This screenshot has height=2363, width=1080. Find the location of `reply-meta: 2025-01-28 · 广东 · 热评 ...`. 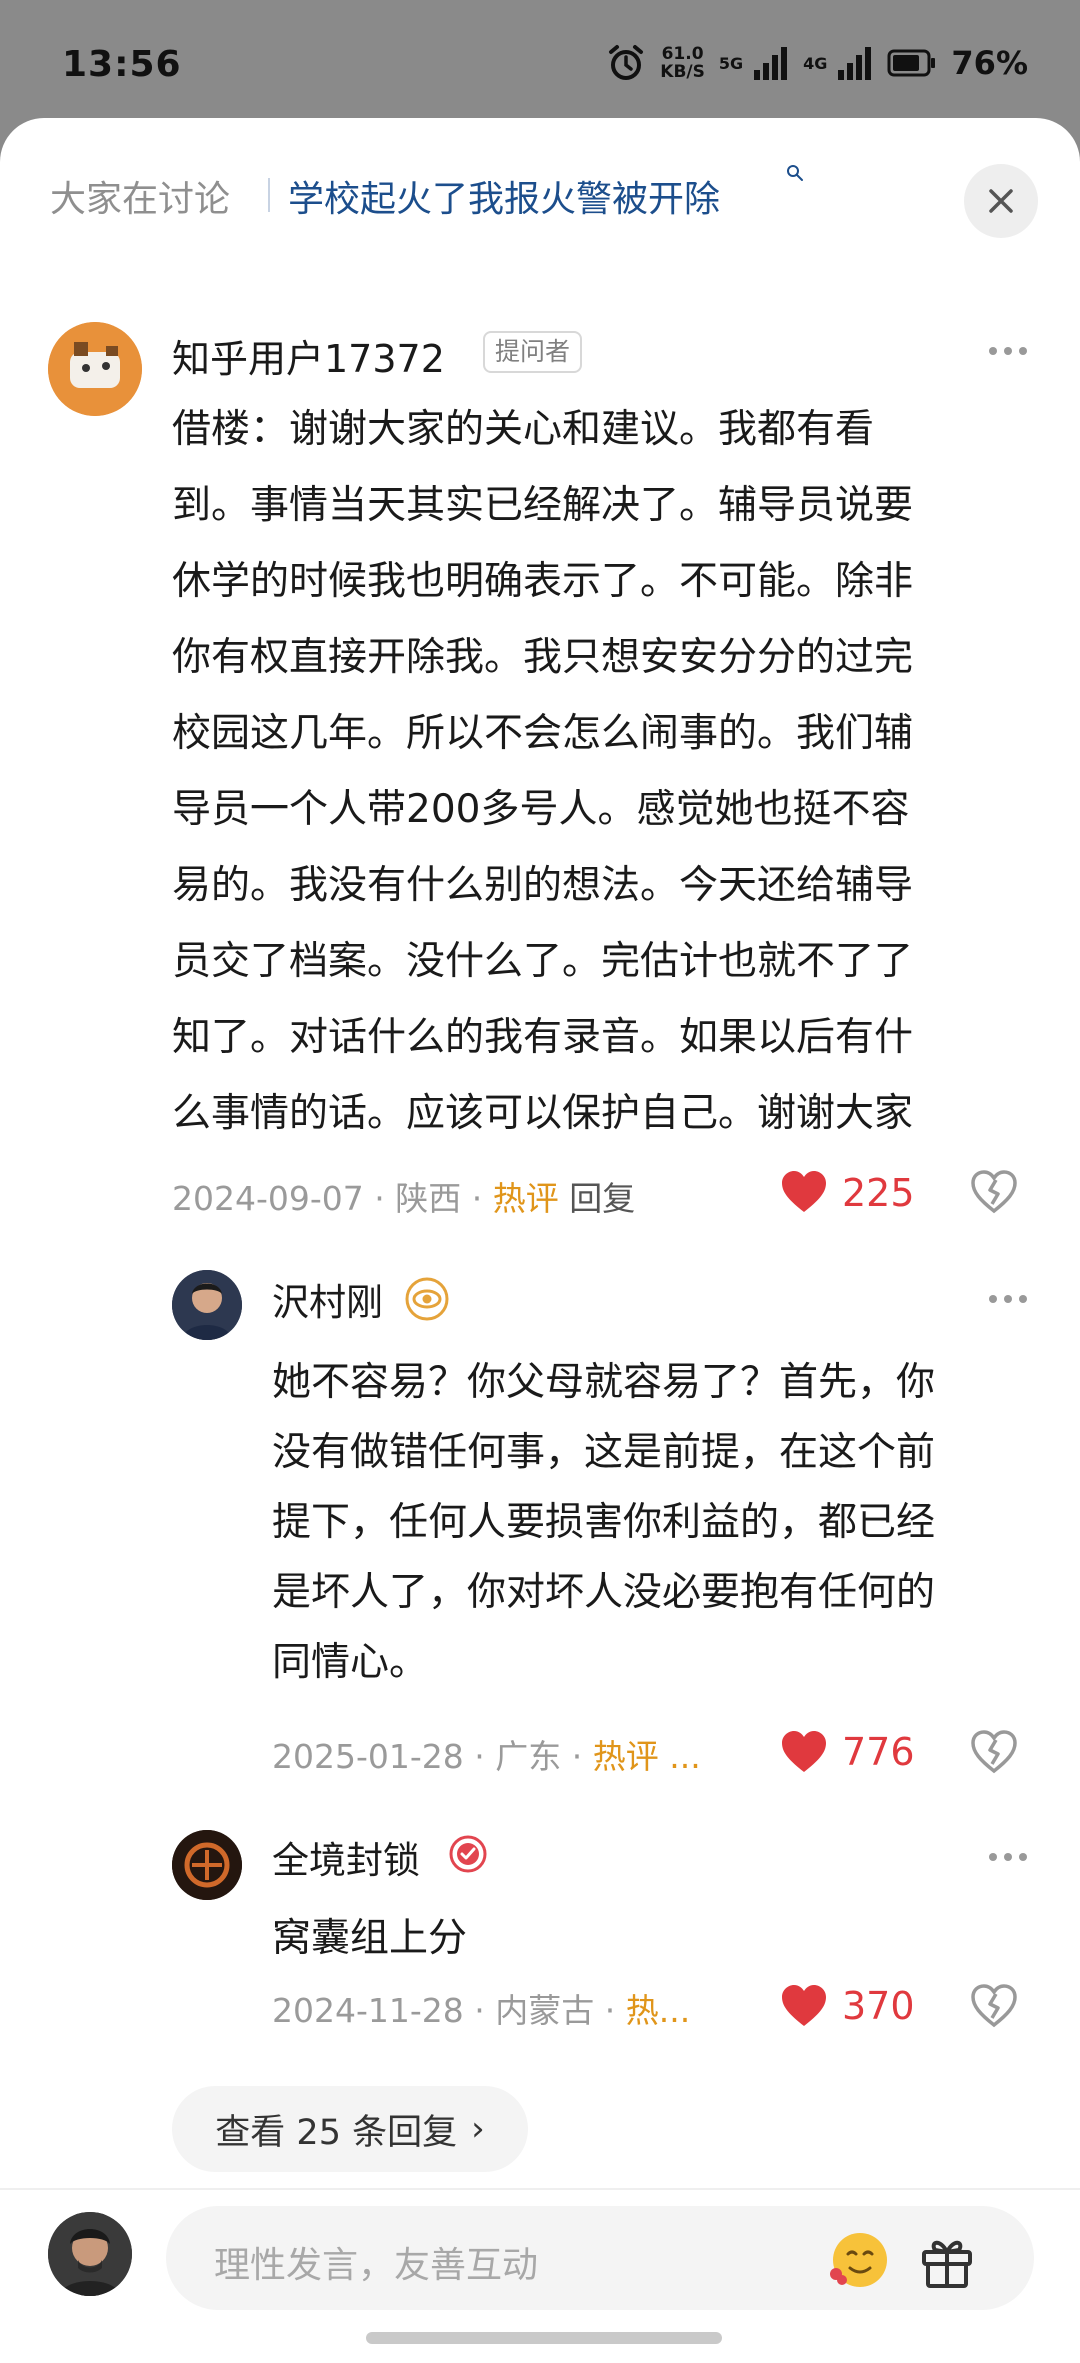

reply-meta: 2025-01-28 · 广东 · 热评 ... is located at coordinates (486, 1756).